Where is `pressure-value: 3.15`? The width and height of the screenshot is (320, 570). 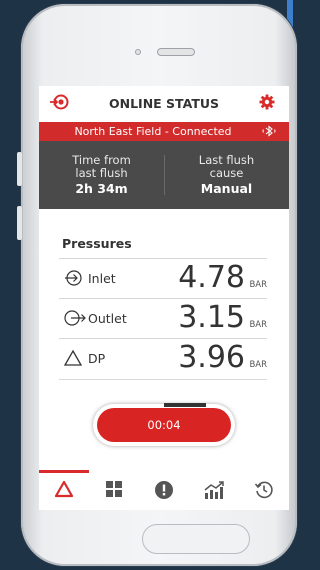 pressure-value: 3.15 is located at coordinates (211, 317).